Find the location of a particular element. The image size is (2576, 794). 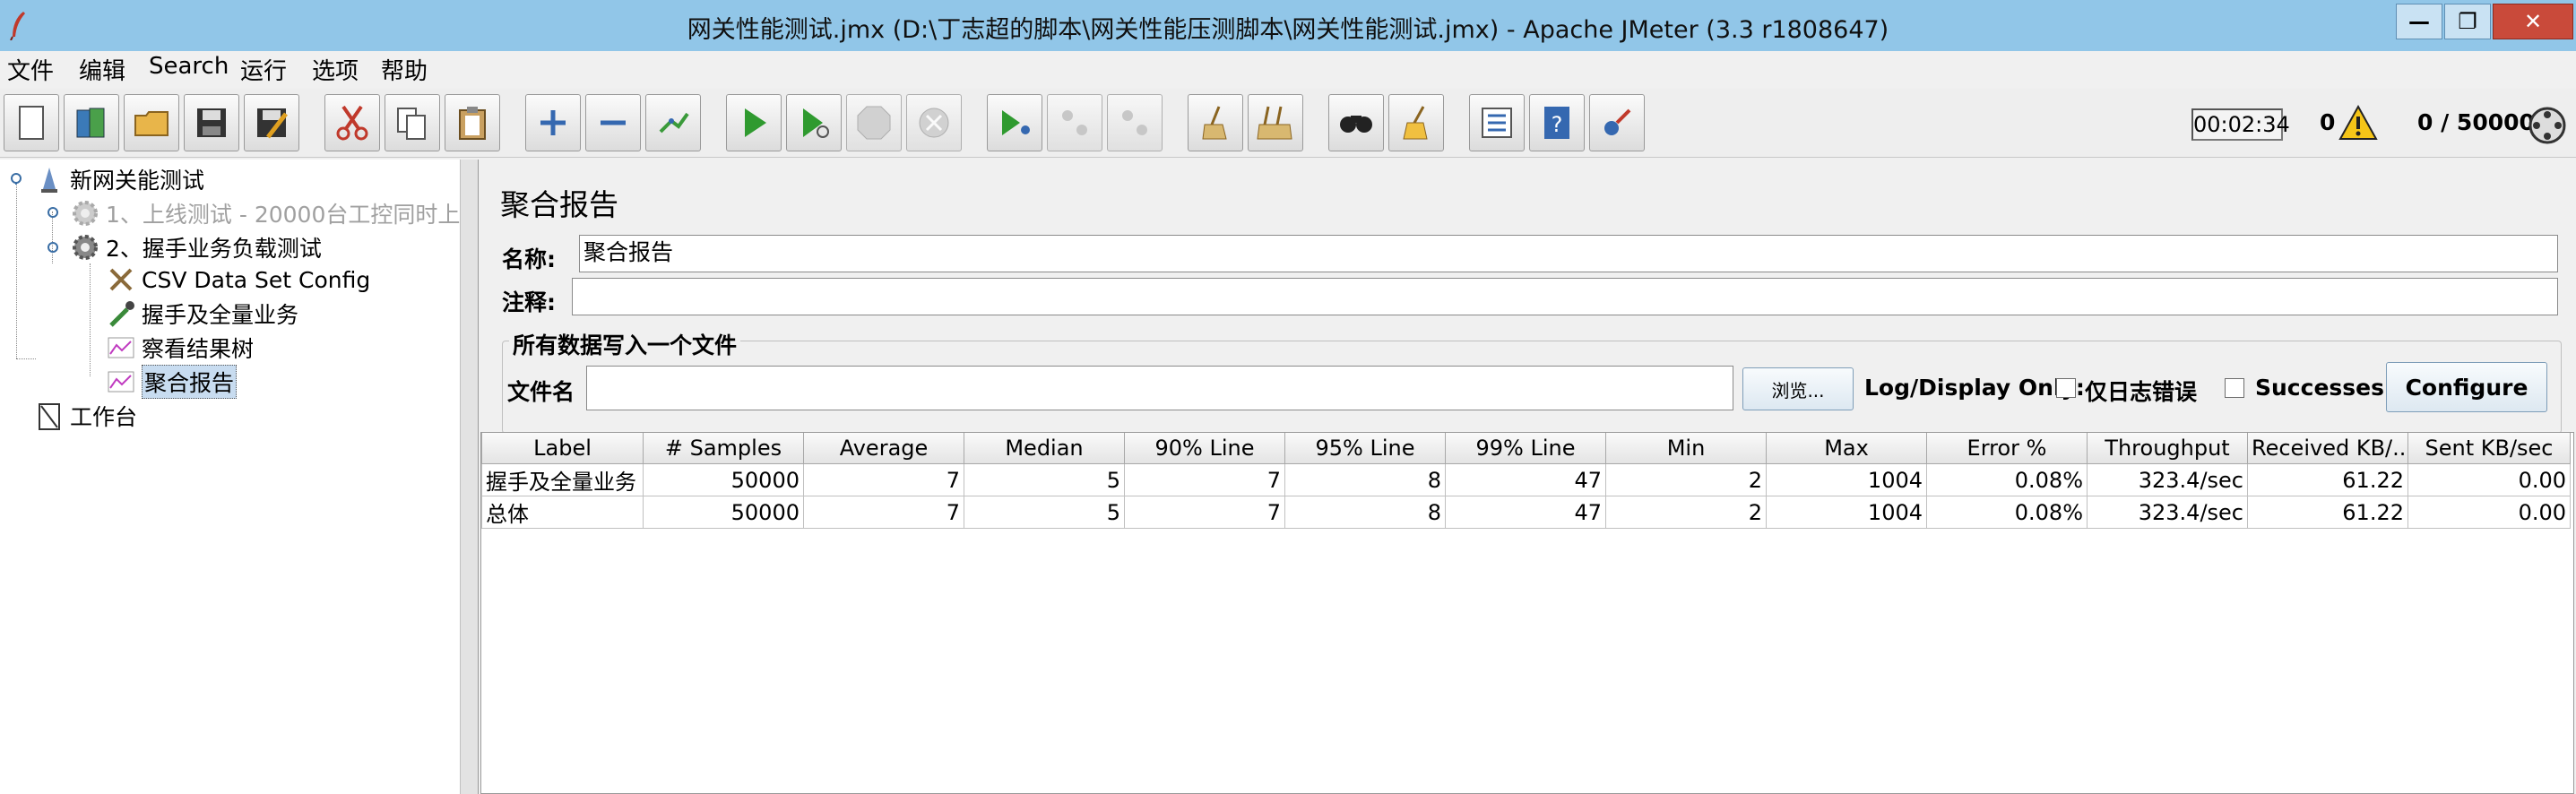

tree-node-label: 2、握手业务负载测试 is located at coordinates (214, 249).